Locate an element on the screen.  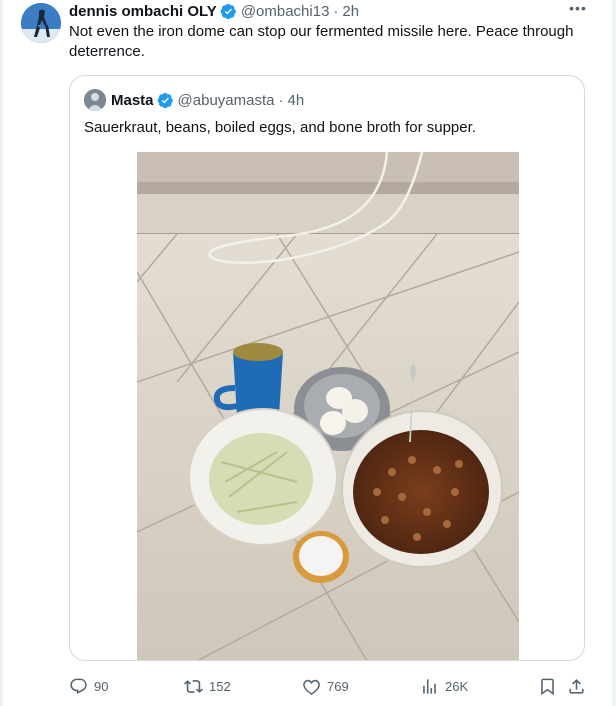
like-count: 769 is located at coordinates (338, 686).